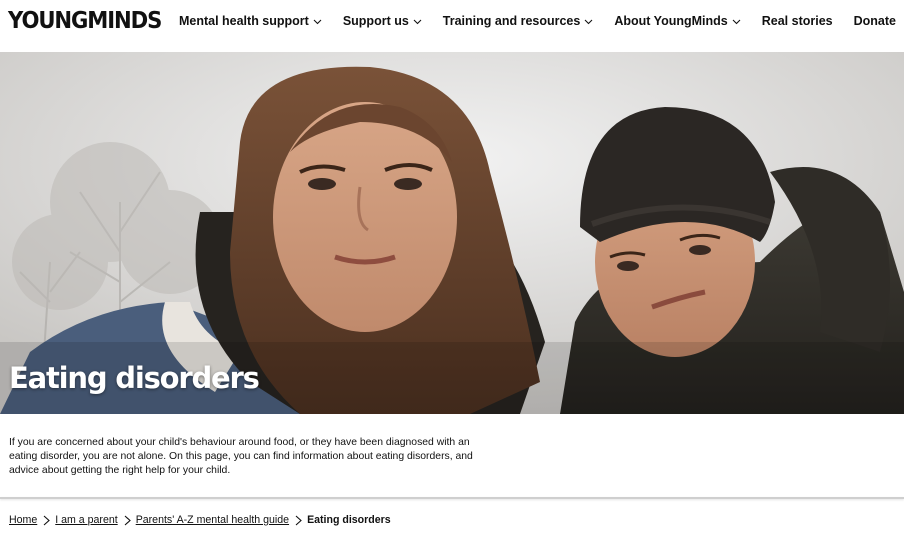  What do you see at coordinates (243, 21) in the screenshot?
I see `nav-item-label: Mental health support` at bounding box center [243, 21].